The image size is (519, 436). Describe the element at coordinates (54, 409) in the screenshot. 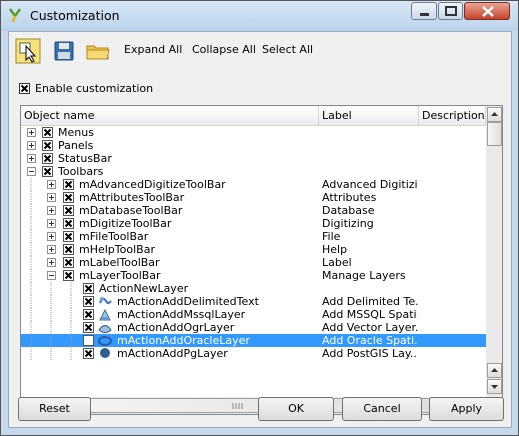

I see `reset-button: Reset` at that location.